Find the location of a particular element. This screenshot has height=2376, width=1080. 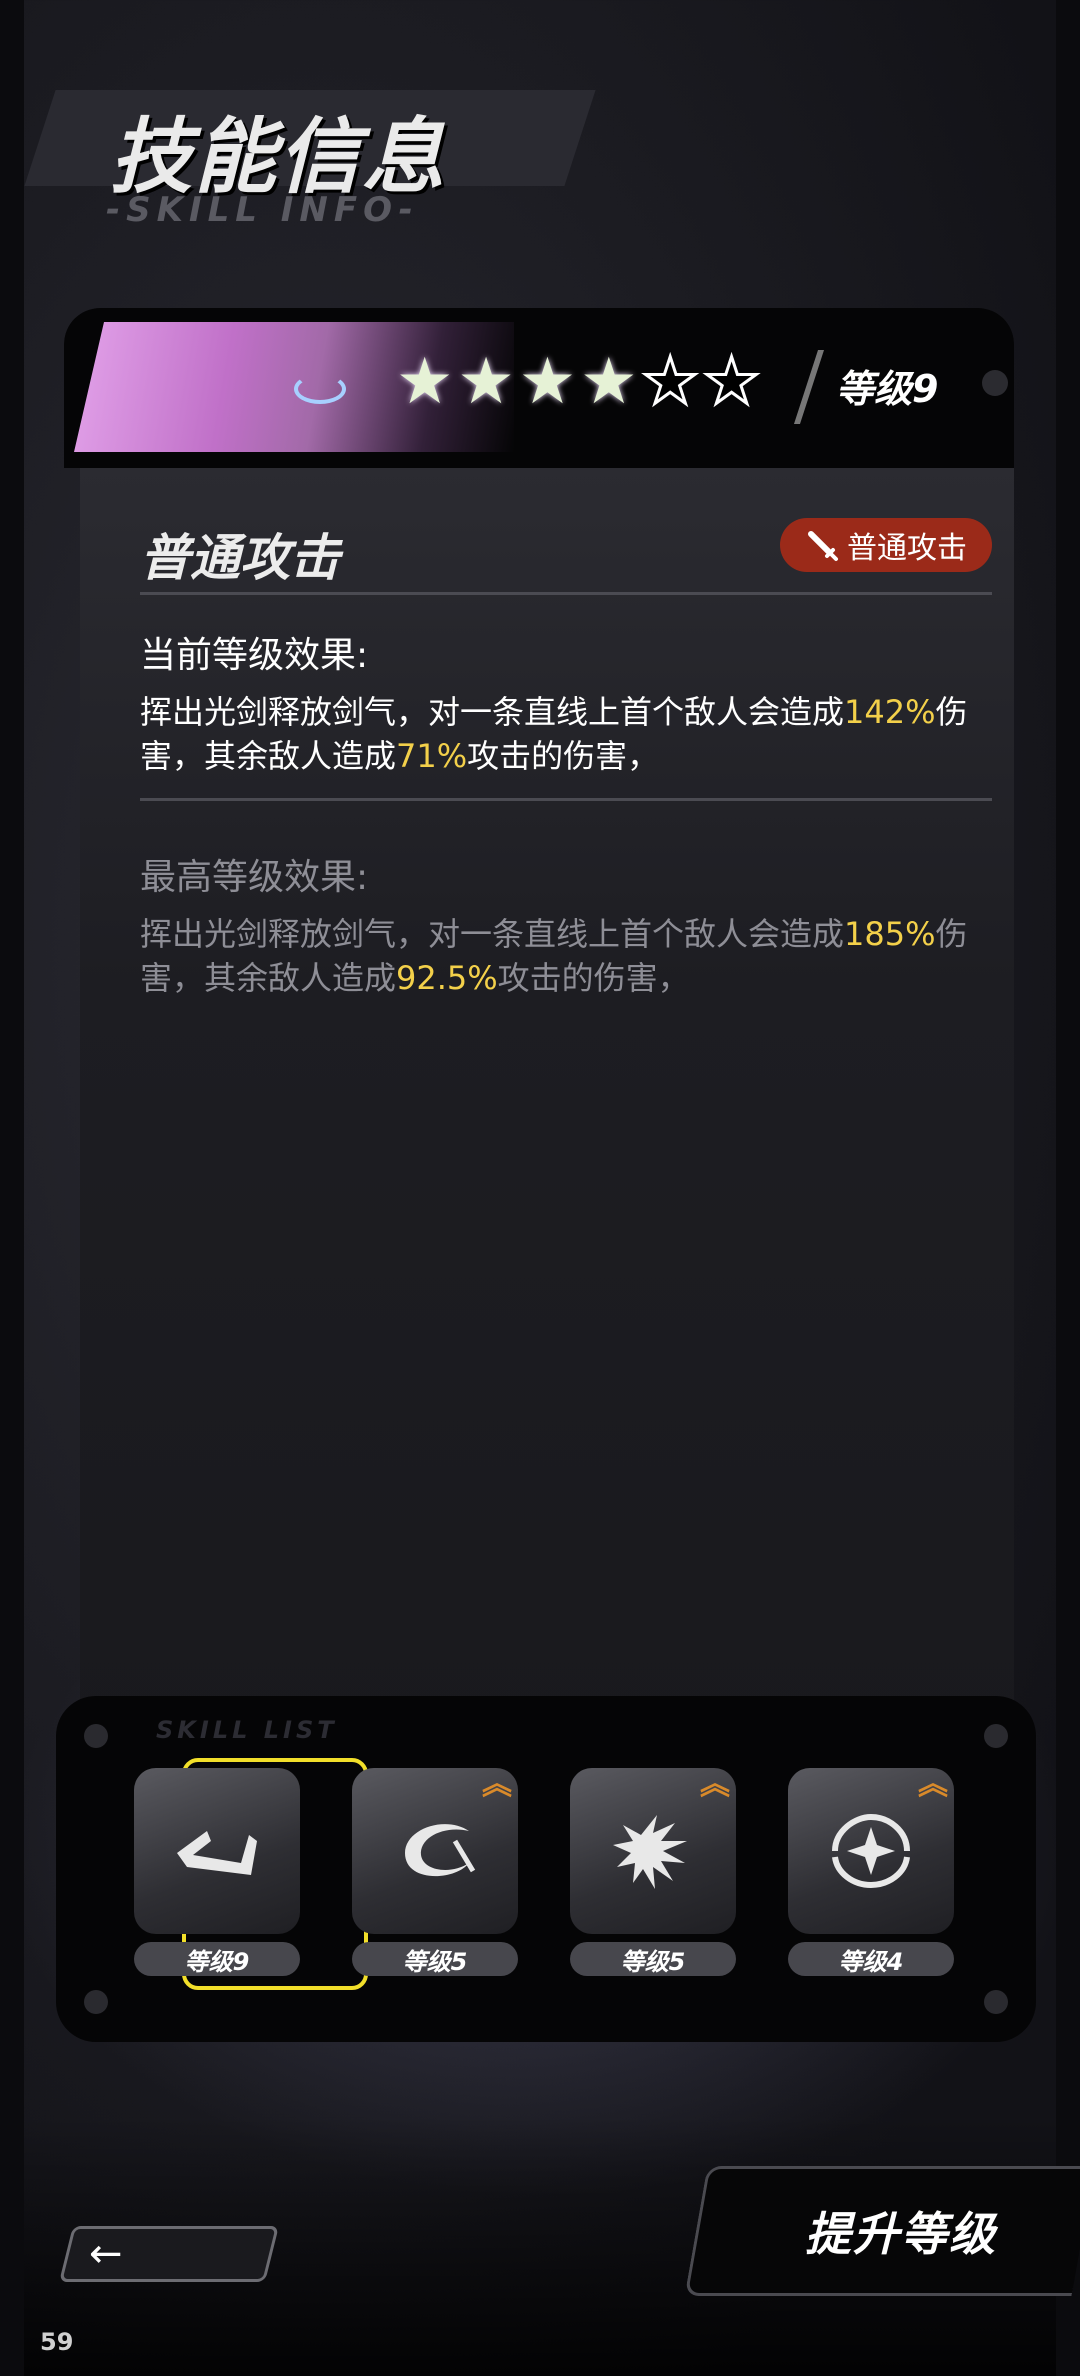

star-rating: ★ ★ ★ ★ ★ ★ is located at coordinates (579, 382).